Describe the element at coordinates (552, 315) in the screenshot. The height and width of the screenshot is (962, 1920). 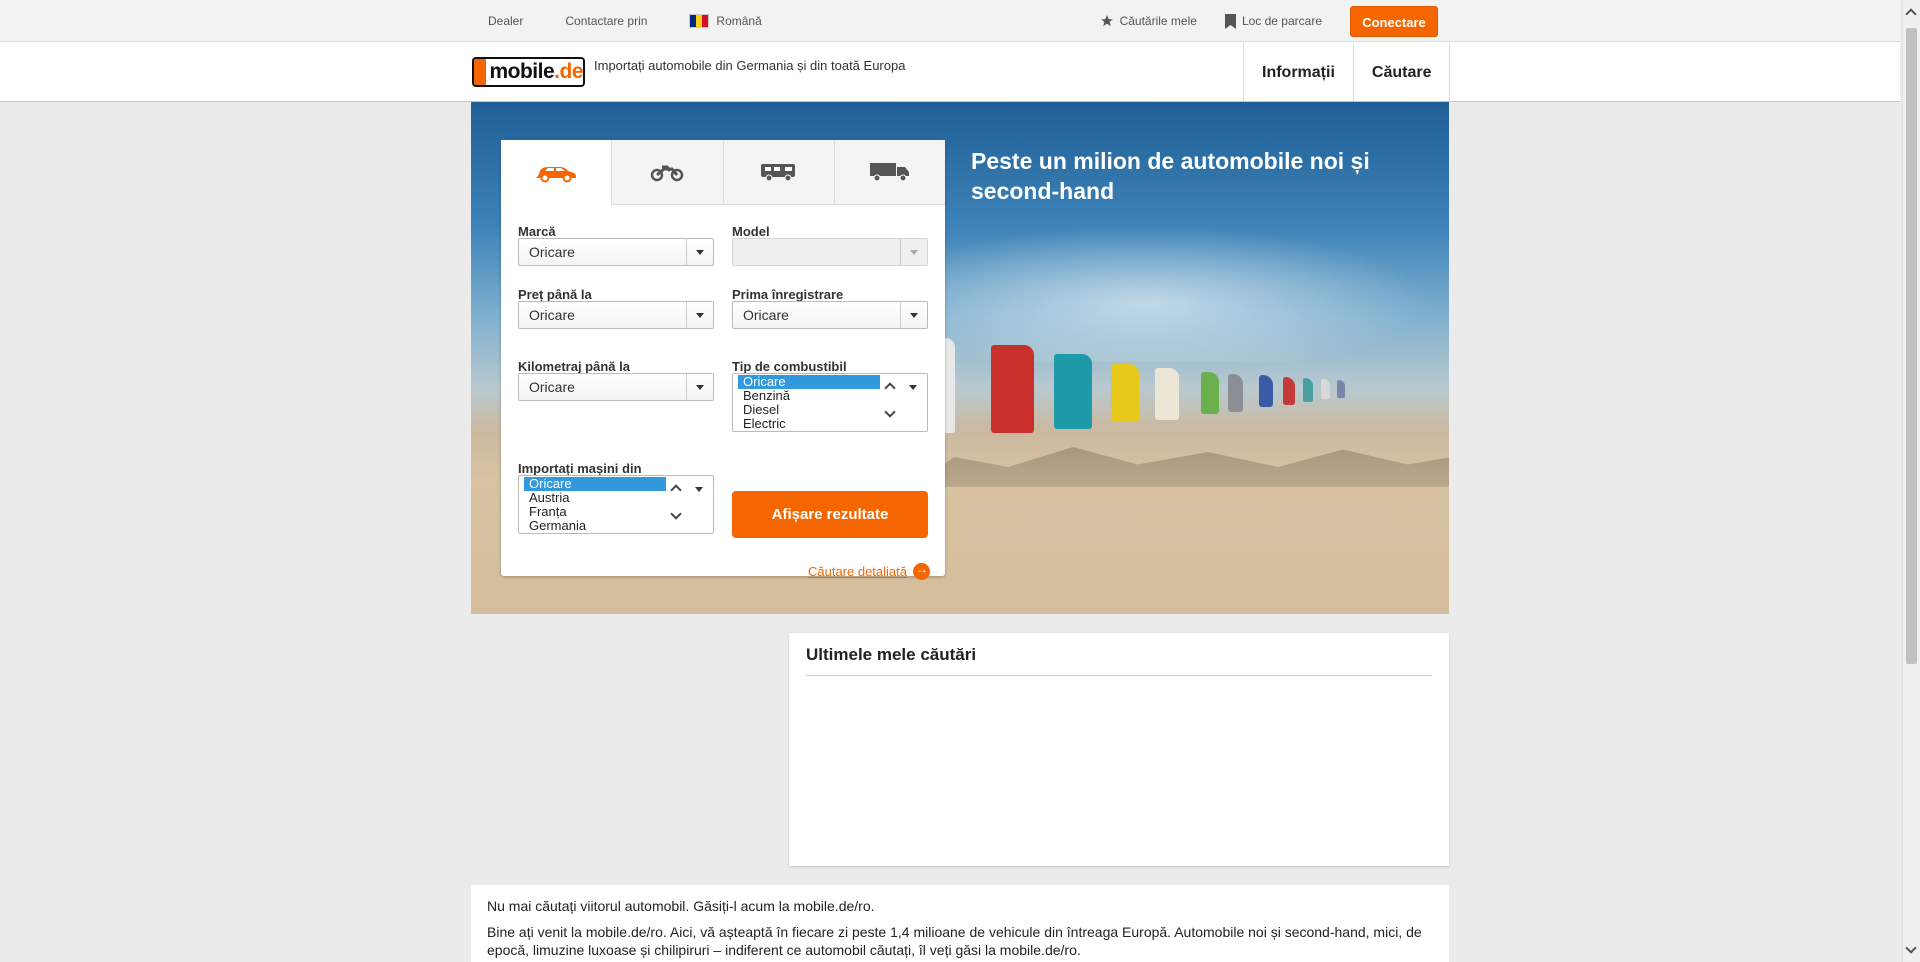
I see `price-value: Oricare` at that location.